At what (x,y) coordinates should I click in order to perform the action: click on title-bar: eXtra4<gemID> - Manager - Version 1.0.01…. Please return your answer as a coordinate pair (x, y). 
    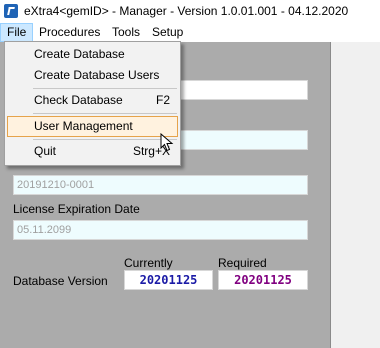
    Looking at the image, I should click on (190, 11).